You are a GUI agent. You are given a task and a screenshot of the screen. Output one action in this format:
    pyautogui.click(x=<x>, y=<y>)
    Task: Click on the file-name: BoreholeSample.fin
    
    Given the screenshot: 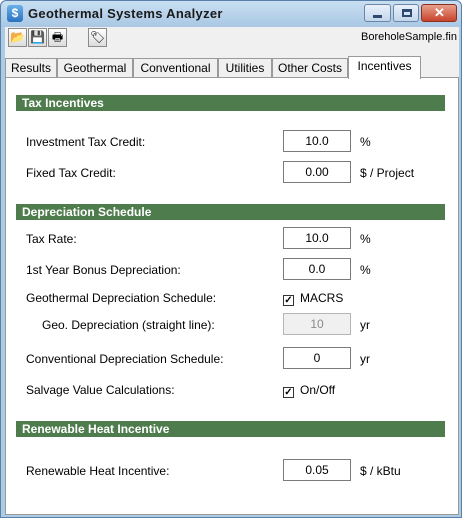 What is the action you would take?
    pyautogui.click(x=408, y=37)
    